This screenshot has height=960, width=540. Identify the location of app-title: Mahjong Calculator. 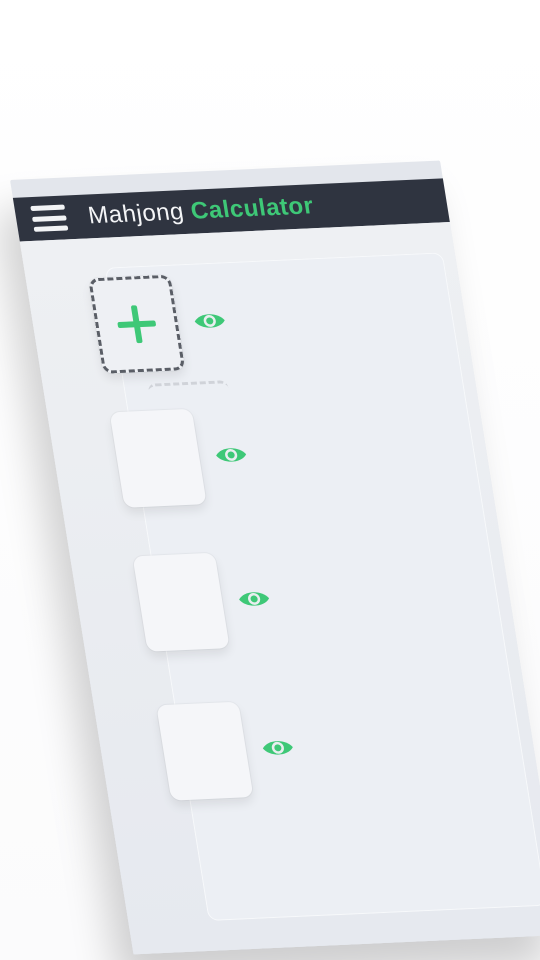
(201, 211).